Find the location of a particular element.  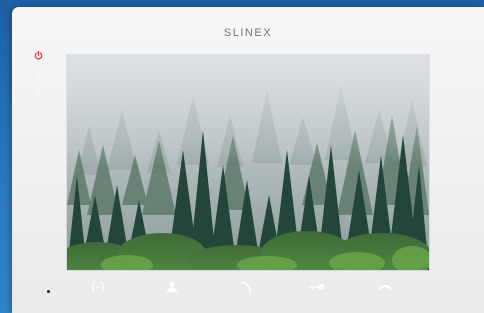

hangup-icon is located at coordinates (385, 287).